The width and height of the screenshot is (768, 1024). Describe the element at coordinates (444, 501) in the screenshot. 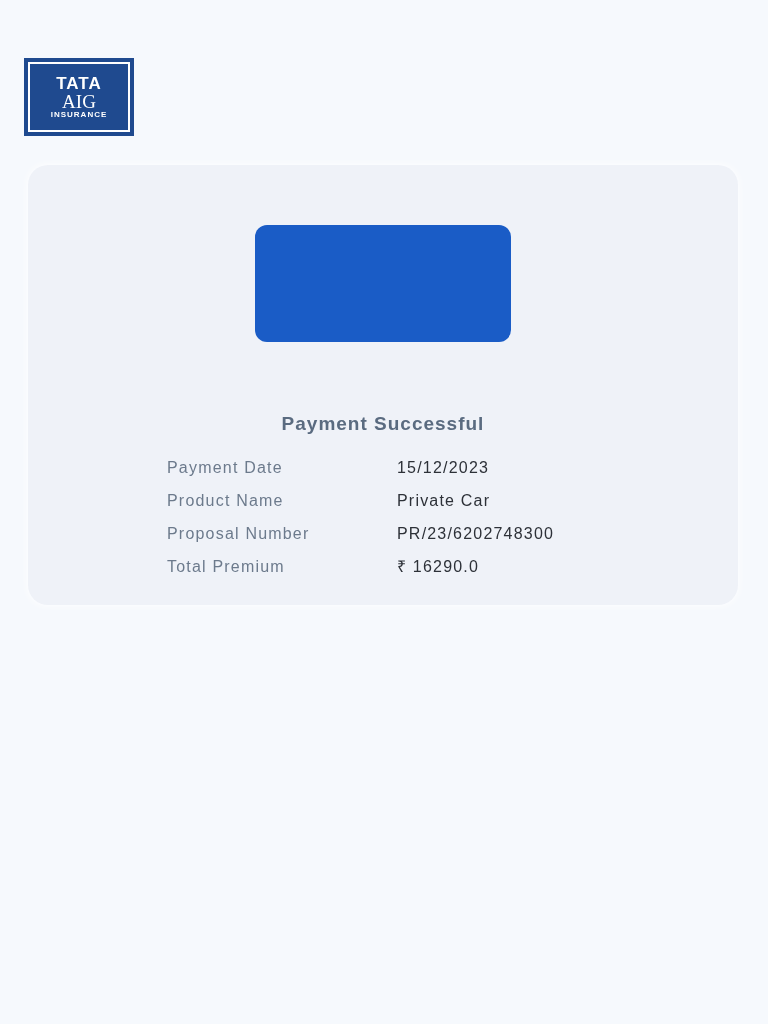

I see `detail-value: Private Car` at that location.